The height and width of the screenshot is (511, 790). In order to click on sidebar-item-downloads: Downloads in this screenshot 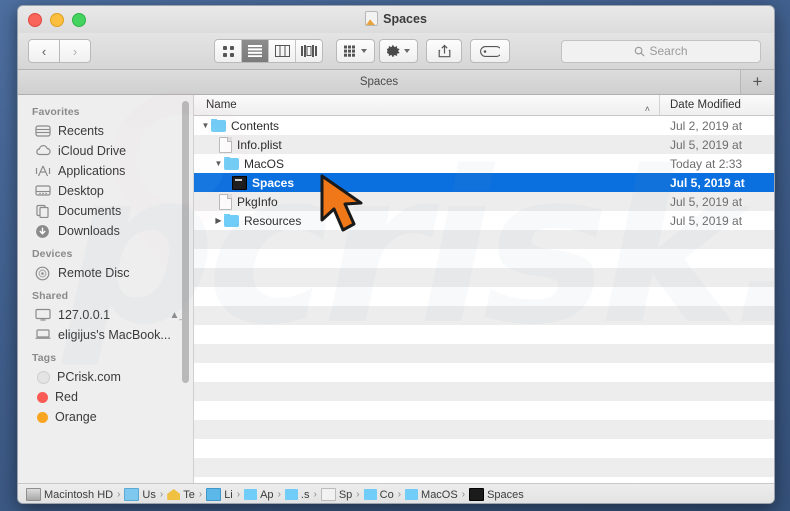, I will do `click(105, 231)`.